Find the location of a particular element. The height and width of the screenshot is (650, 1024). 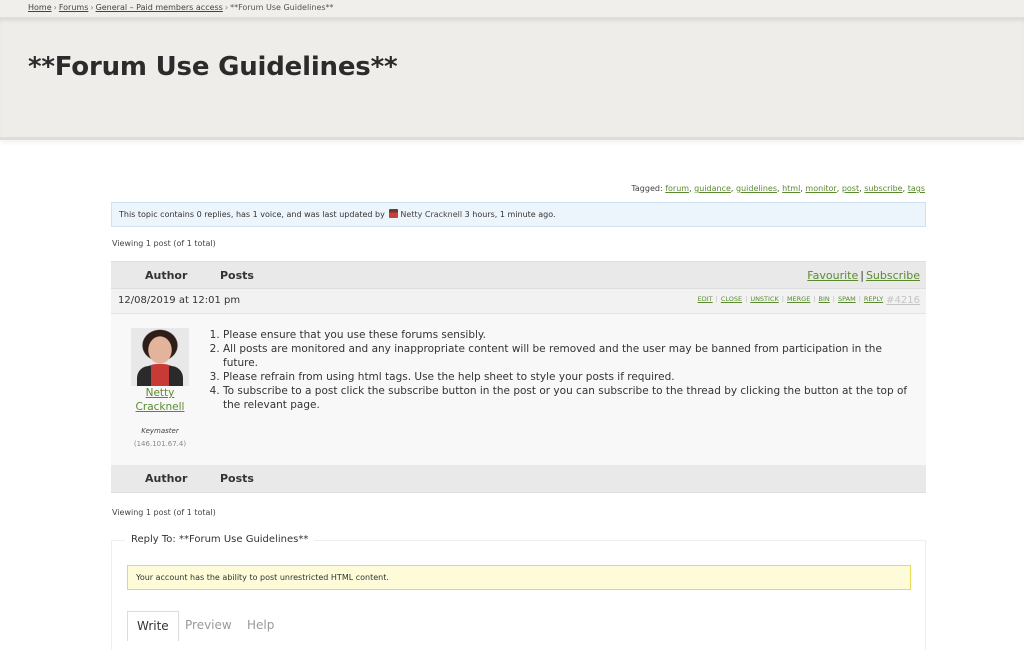

spam-link: Spam is located at coordinates (847, 299).